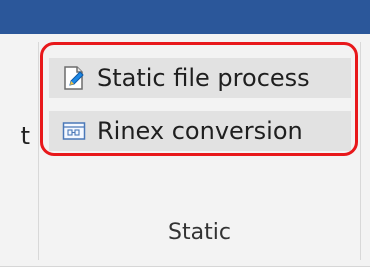 This screenshot has width=370, height=280. Describe the element at coordinates (360, 151) in the screenshot. I see `group-separator-right` at that location.